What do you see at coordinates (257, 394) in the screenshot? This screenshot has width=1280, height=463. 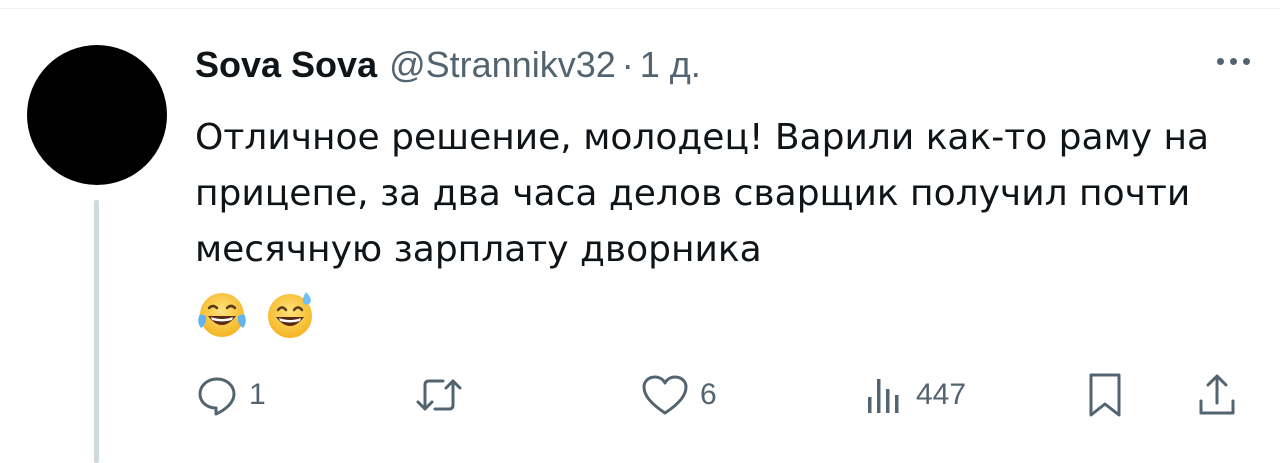 I see `reply-count: 1` at bounding box center [257, 394].